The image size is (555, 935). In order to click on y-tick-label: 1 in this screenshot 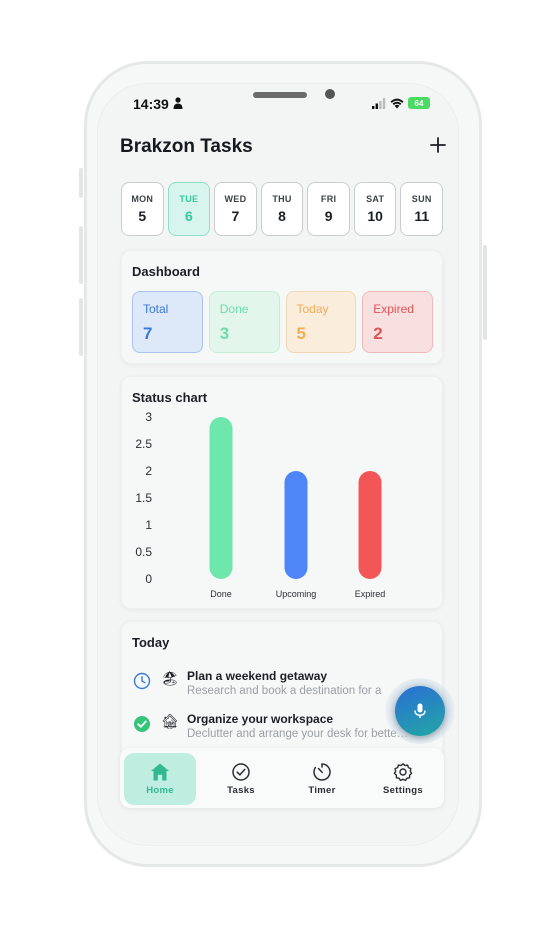, I will do `click(148, 525)`.